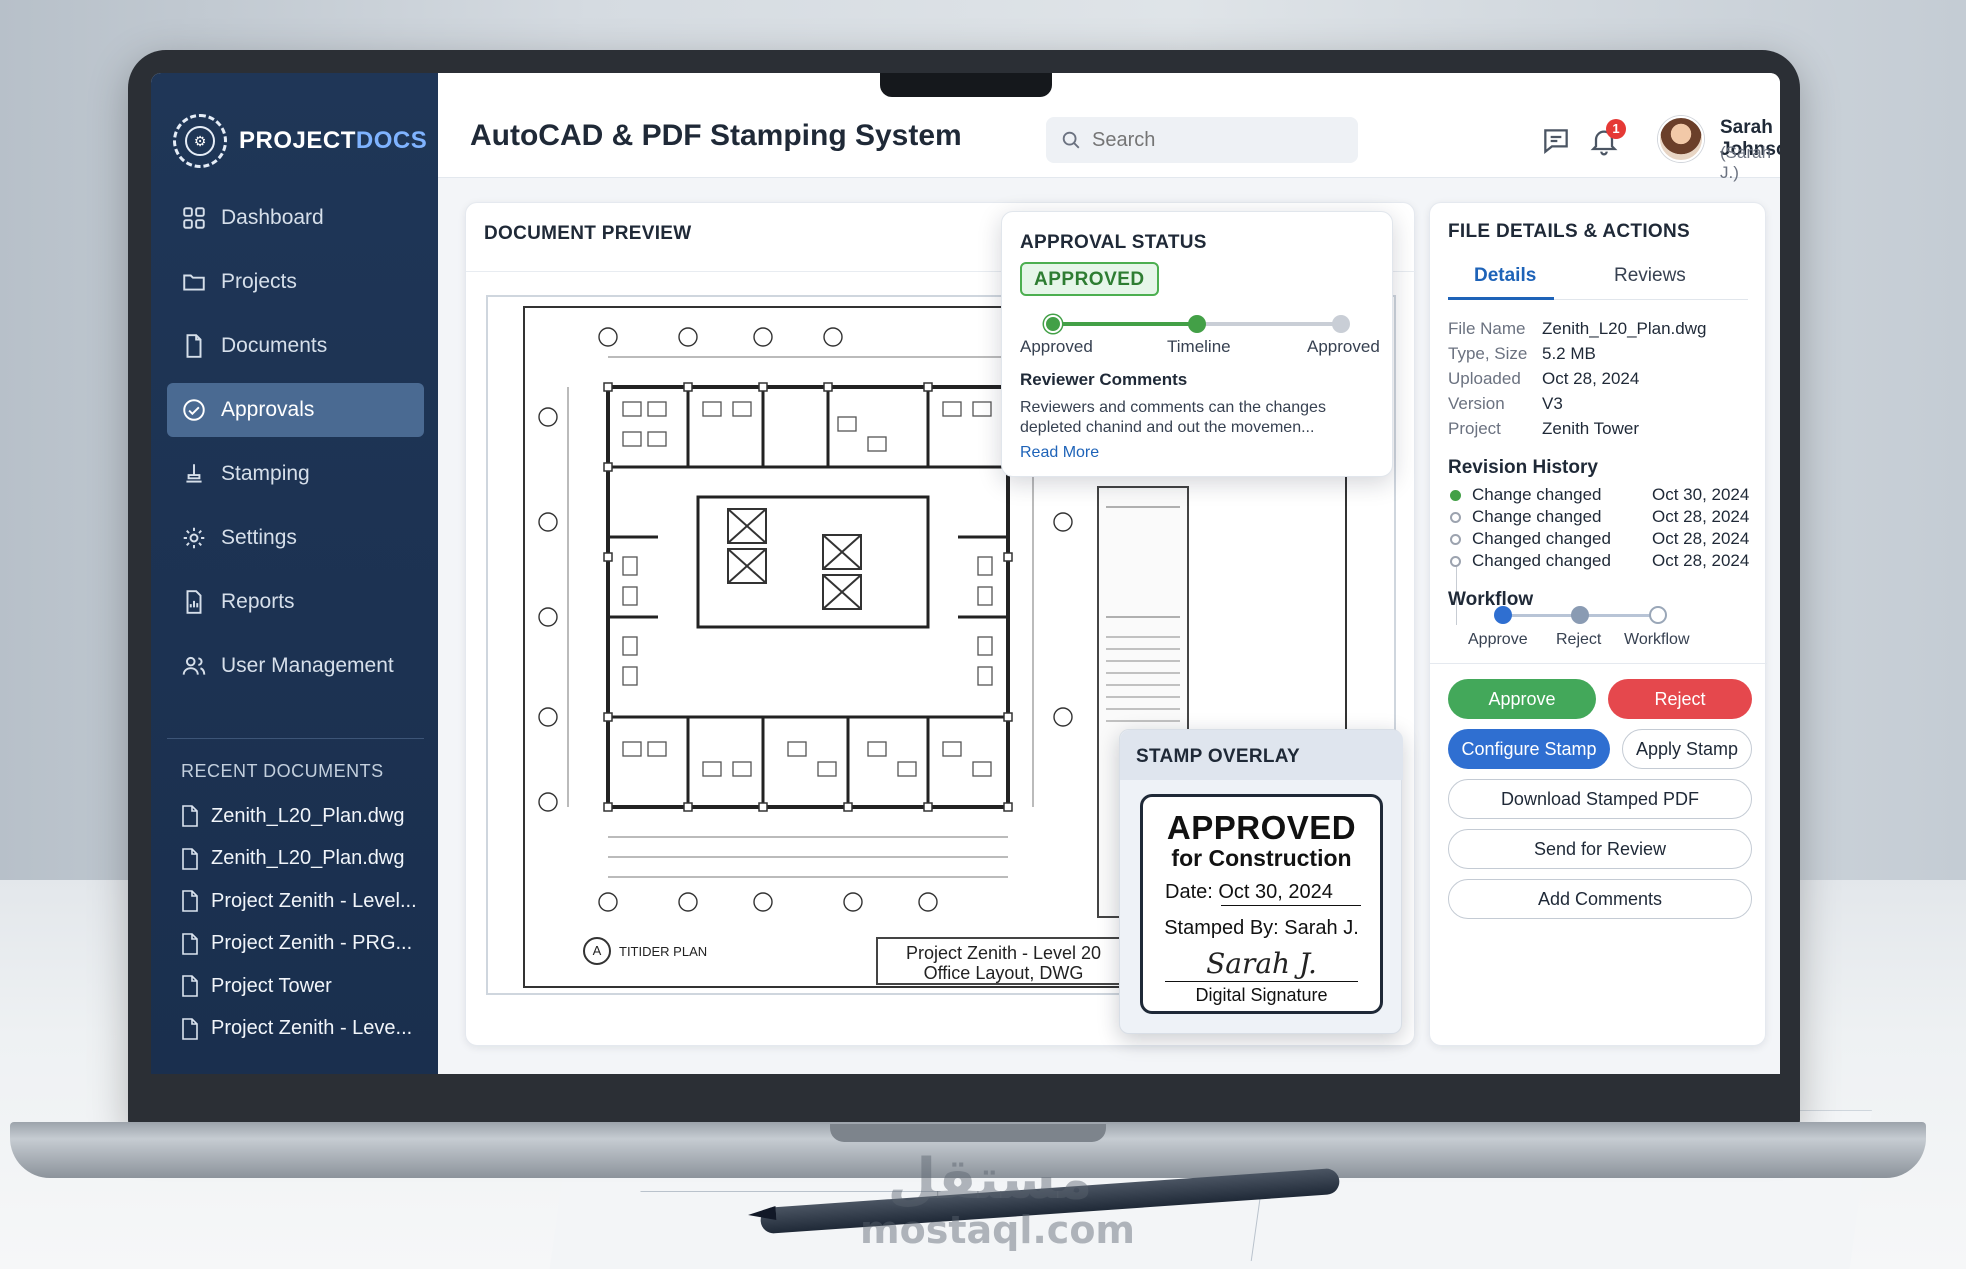 The image size is (1966, 1269). Describe the element at coordinates (1218, 756) in the screenshot. I see `stamp-overlay-title: STAMP OVERLAY` at that location.